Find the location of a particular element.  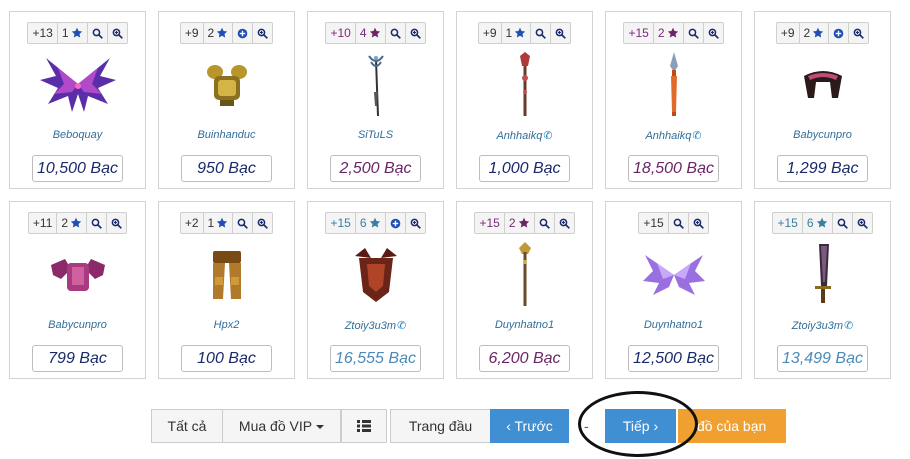

seller-name: Beboquay is located at coordinates (77, 135).